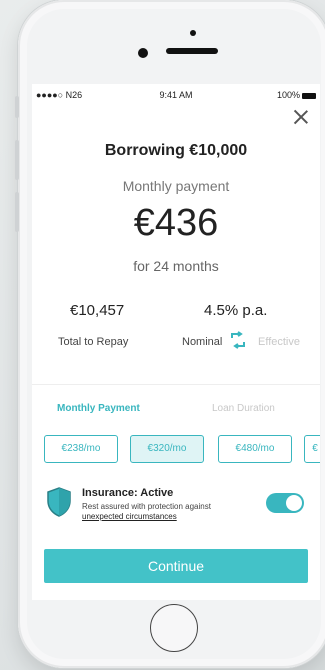 The image size is (325, 670). I want to click on continue-button: Continue, so click(176, 566).